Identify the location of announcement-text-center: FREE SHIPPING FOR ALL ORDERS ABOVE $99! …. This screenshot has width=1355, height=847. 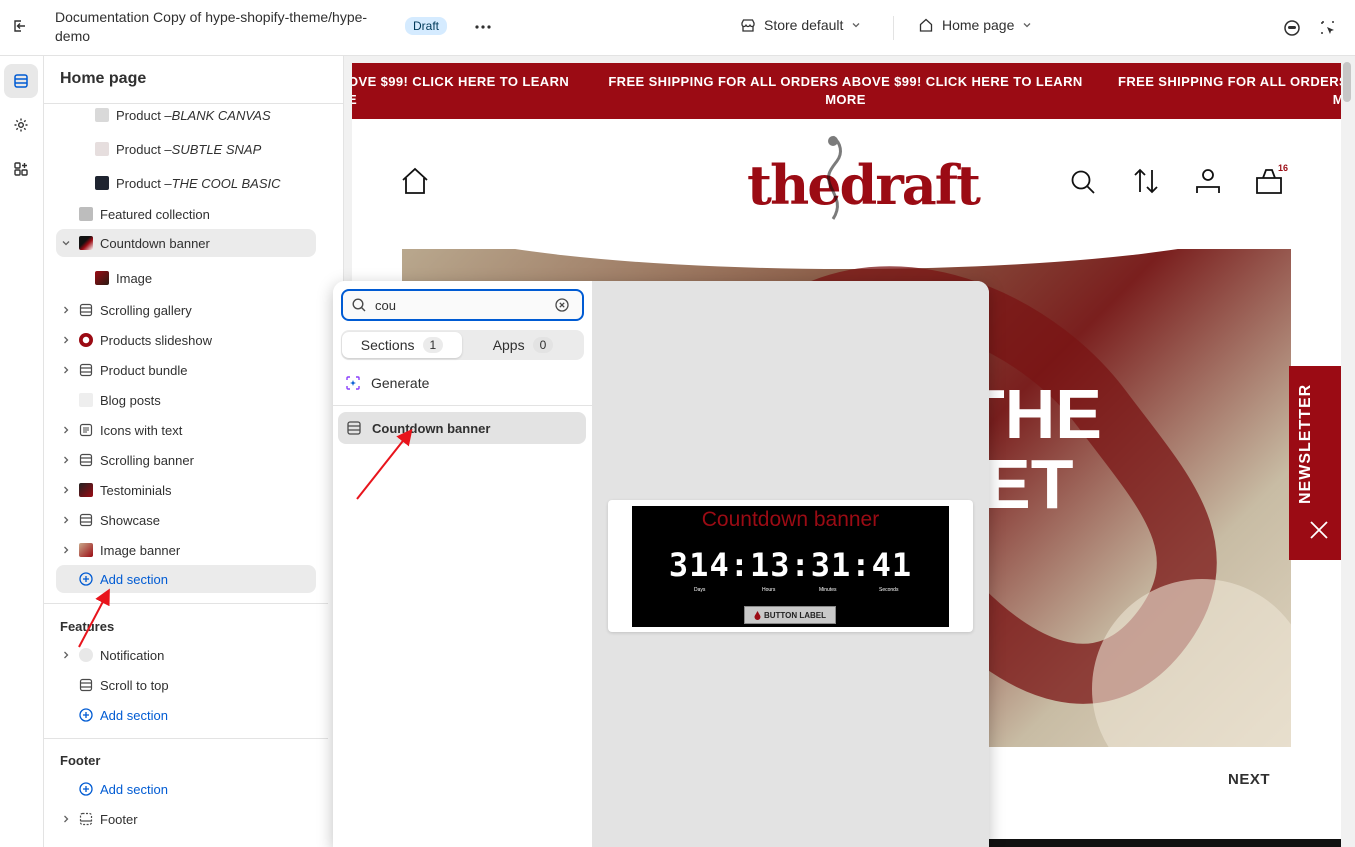
(845, 90).